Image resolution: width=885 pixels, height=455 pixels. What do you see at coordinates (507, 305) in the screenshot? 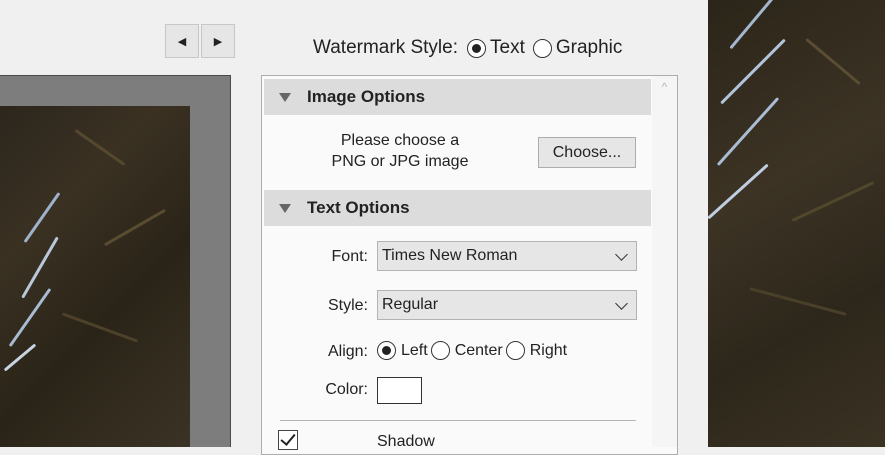
I see `style-select: Regular` at bounding box center [507, 305].